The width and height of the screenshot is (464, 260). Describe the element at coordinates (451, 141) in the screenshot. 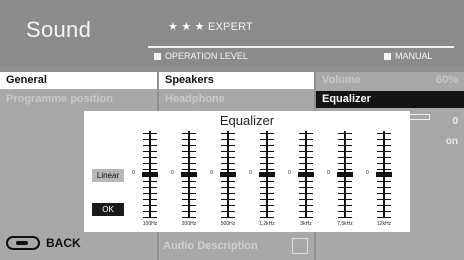

I see `side-value-on: on` at that location.